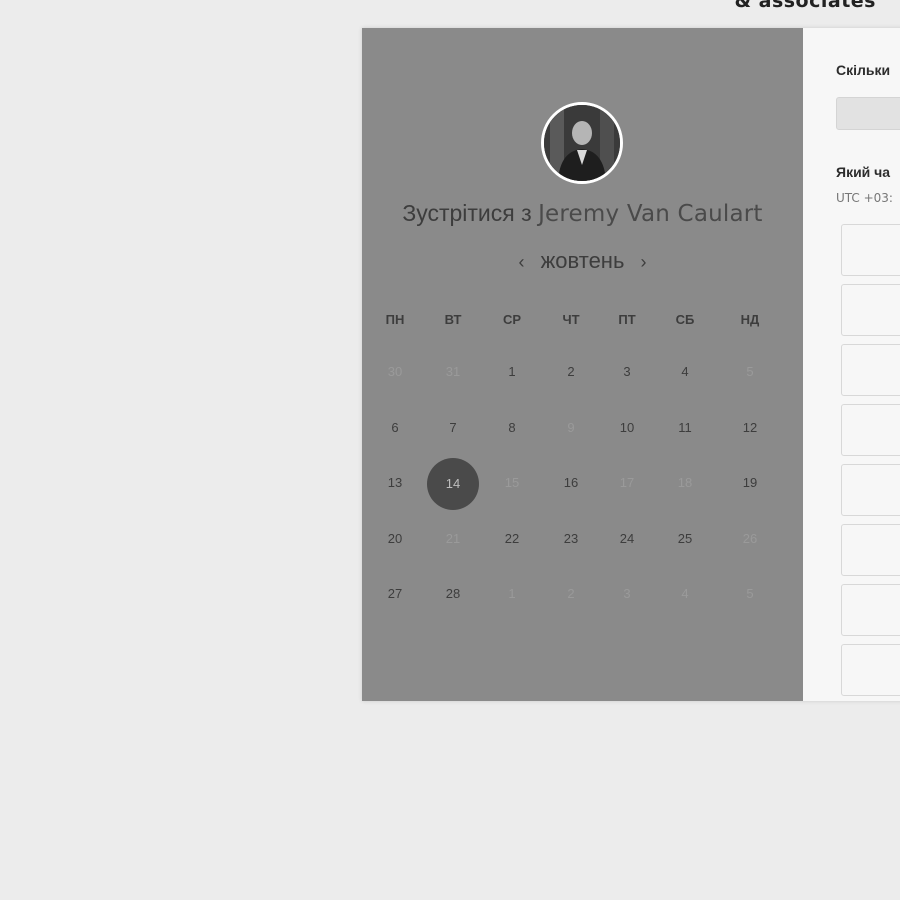 The image size is (900, 900). What do you see at coordinates (685, 319) in the screenshot?
I see `weekday-label: СБ` at bounding box center [685, 319].